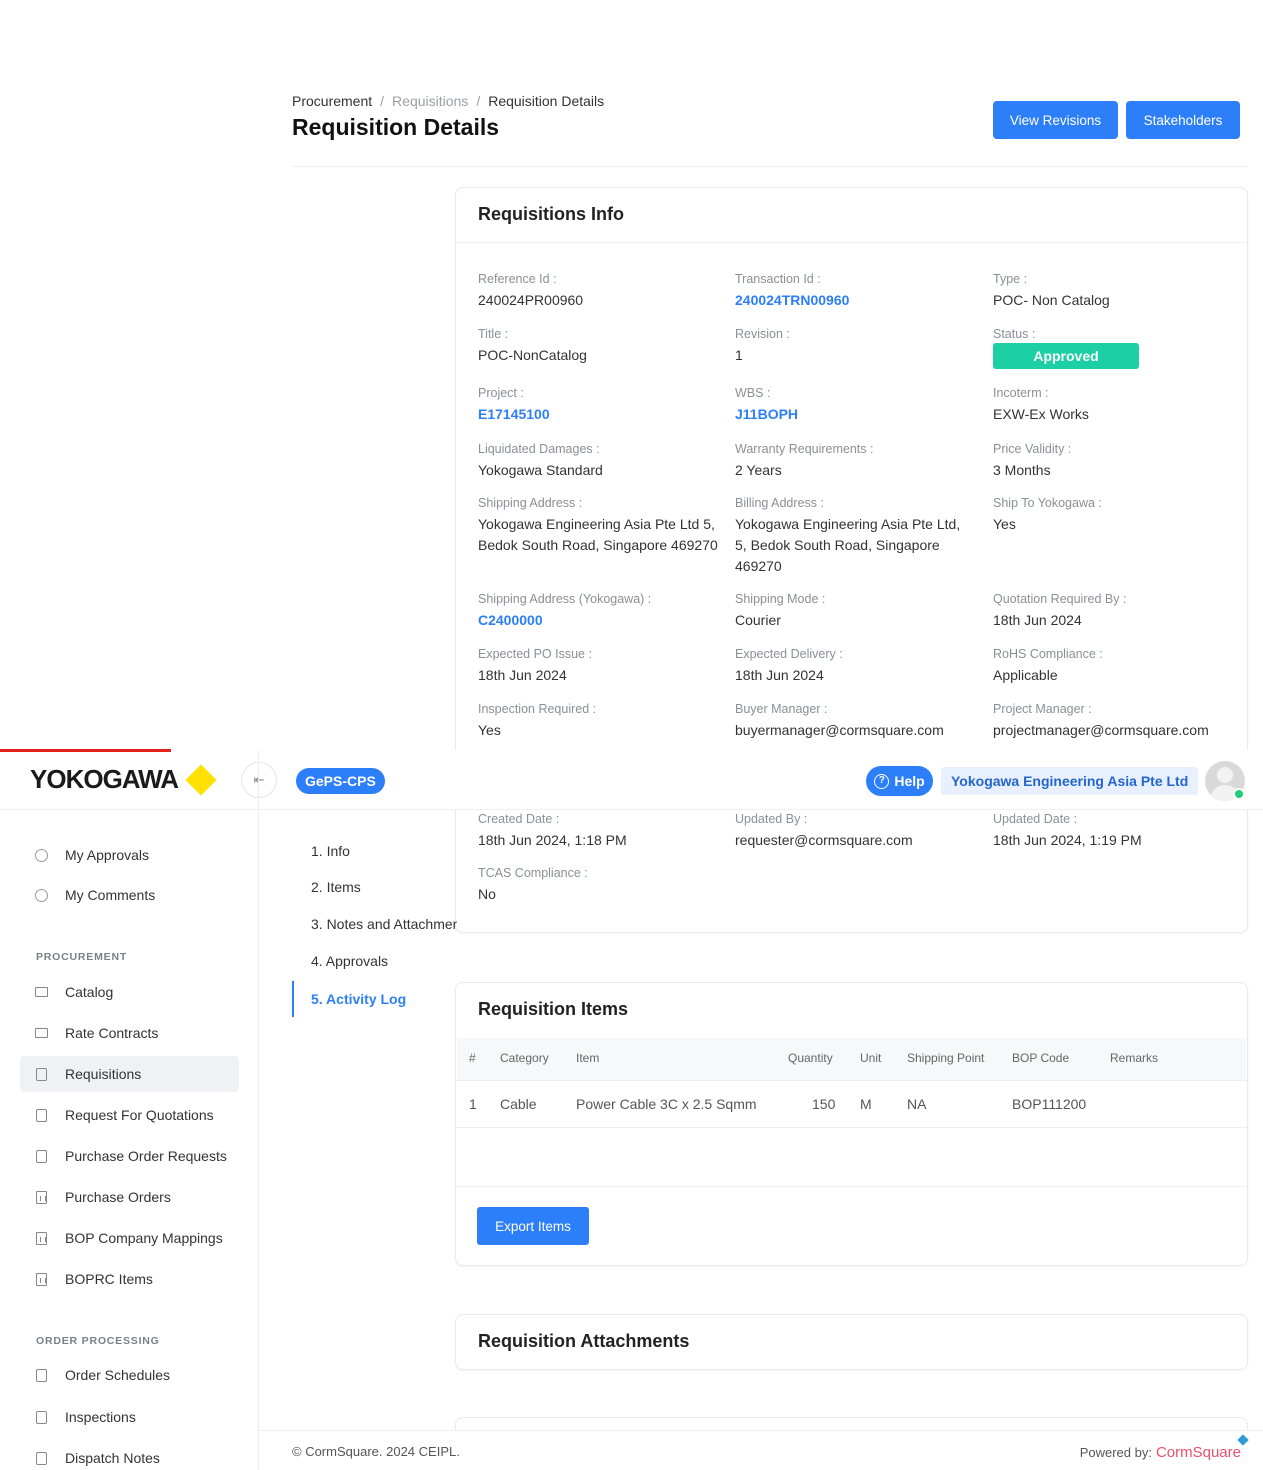 The image size is (1263, 1470). I want to click on sidebar-item-po-requests: Purchase Order Requests, so click(129, 1156).